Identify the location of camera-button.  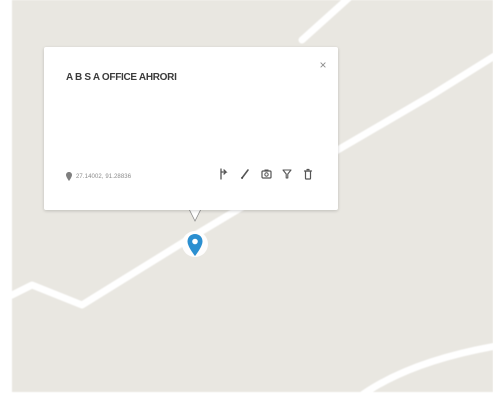
(266, 174).